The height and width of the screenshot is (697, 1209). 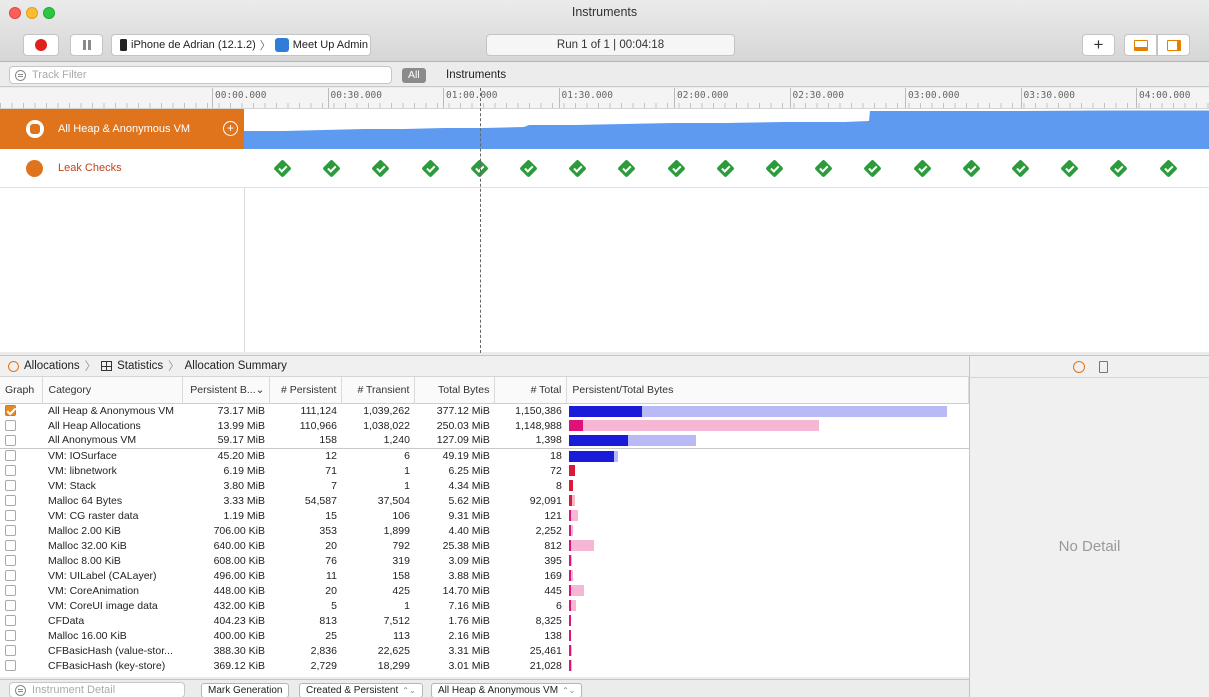 What do you see at coordinates (1140, 45) in the screenshot?
I see `toggle-detail-area-button` at bounding box center [1140, 45].